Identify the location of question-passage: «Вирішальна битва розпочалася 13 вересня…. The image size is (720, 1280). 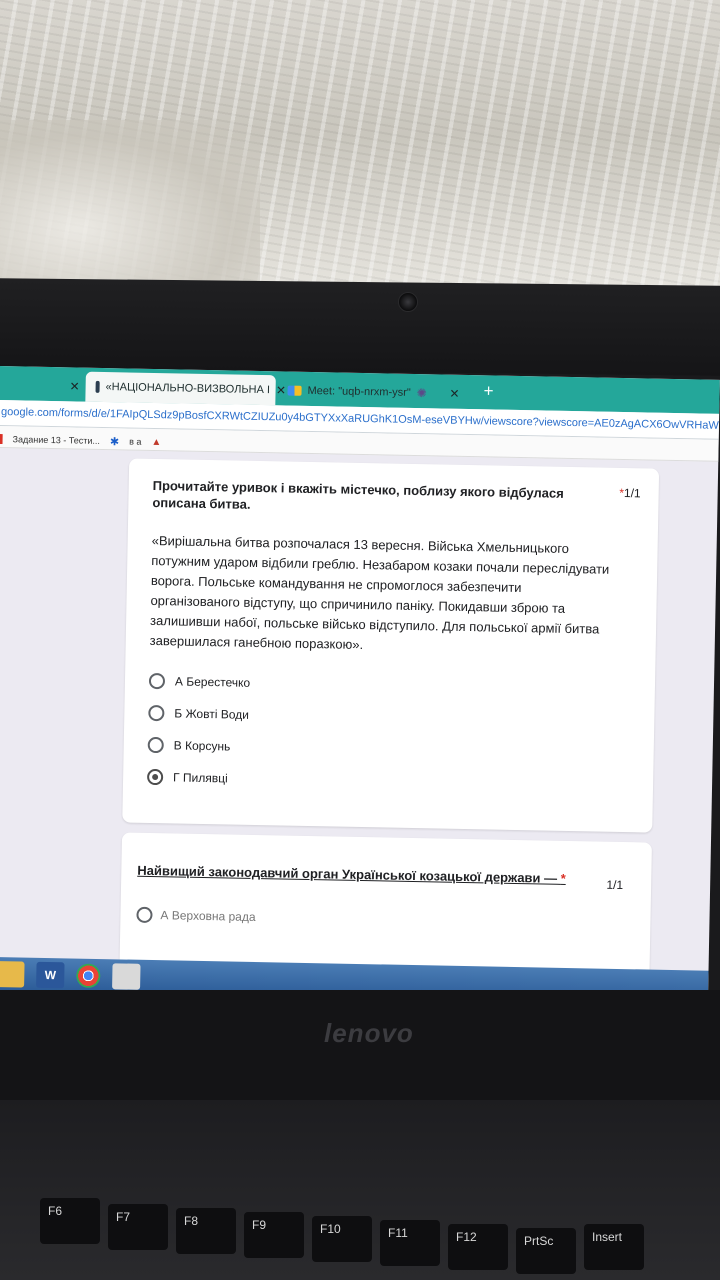
(379, 592).